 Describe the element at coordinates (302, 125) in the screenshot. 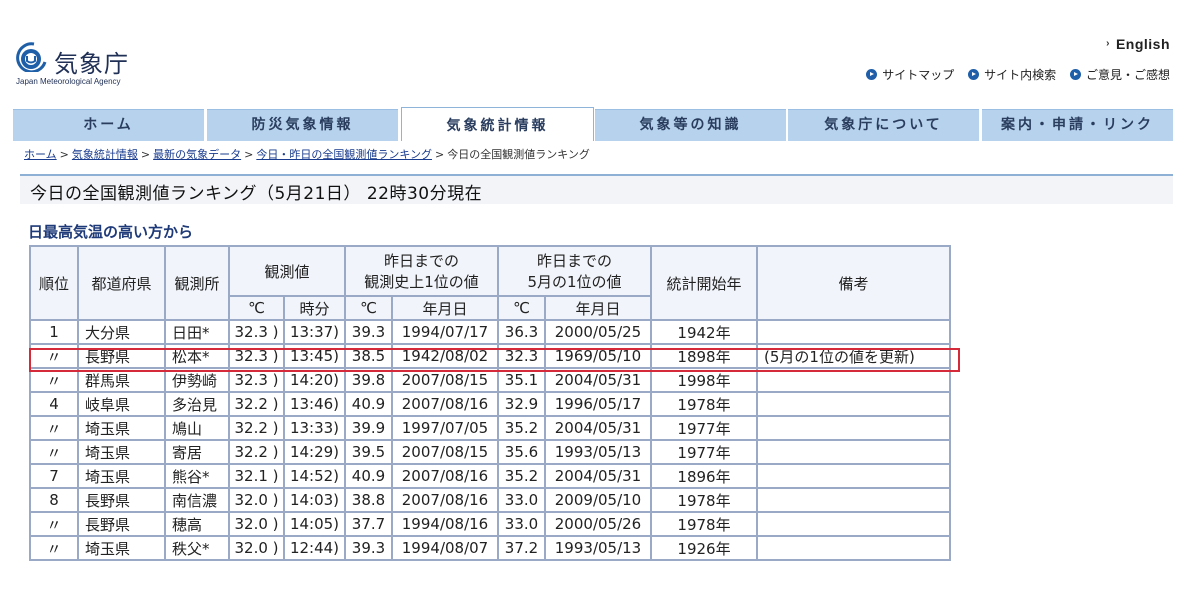

I see `nav-tab-disaster-info: 防災気象情報` at that location.